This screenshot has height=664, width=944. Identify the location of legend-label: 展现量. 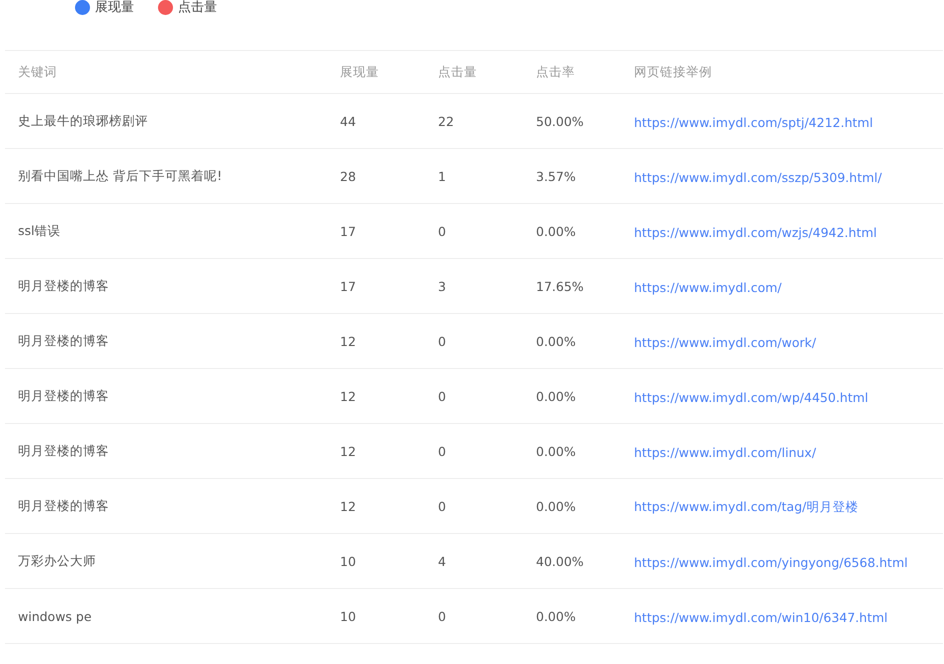
(114, 8).